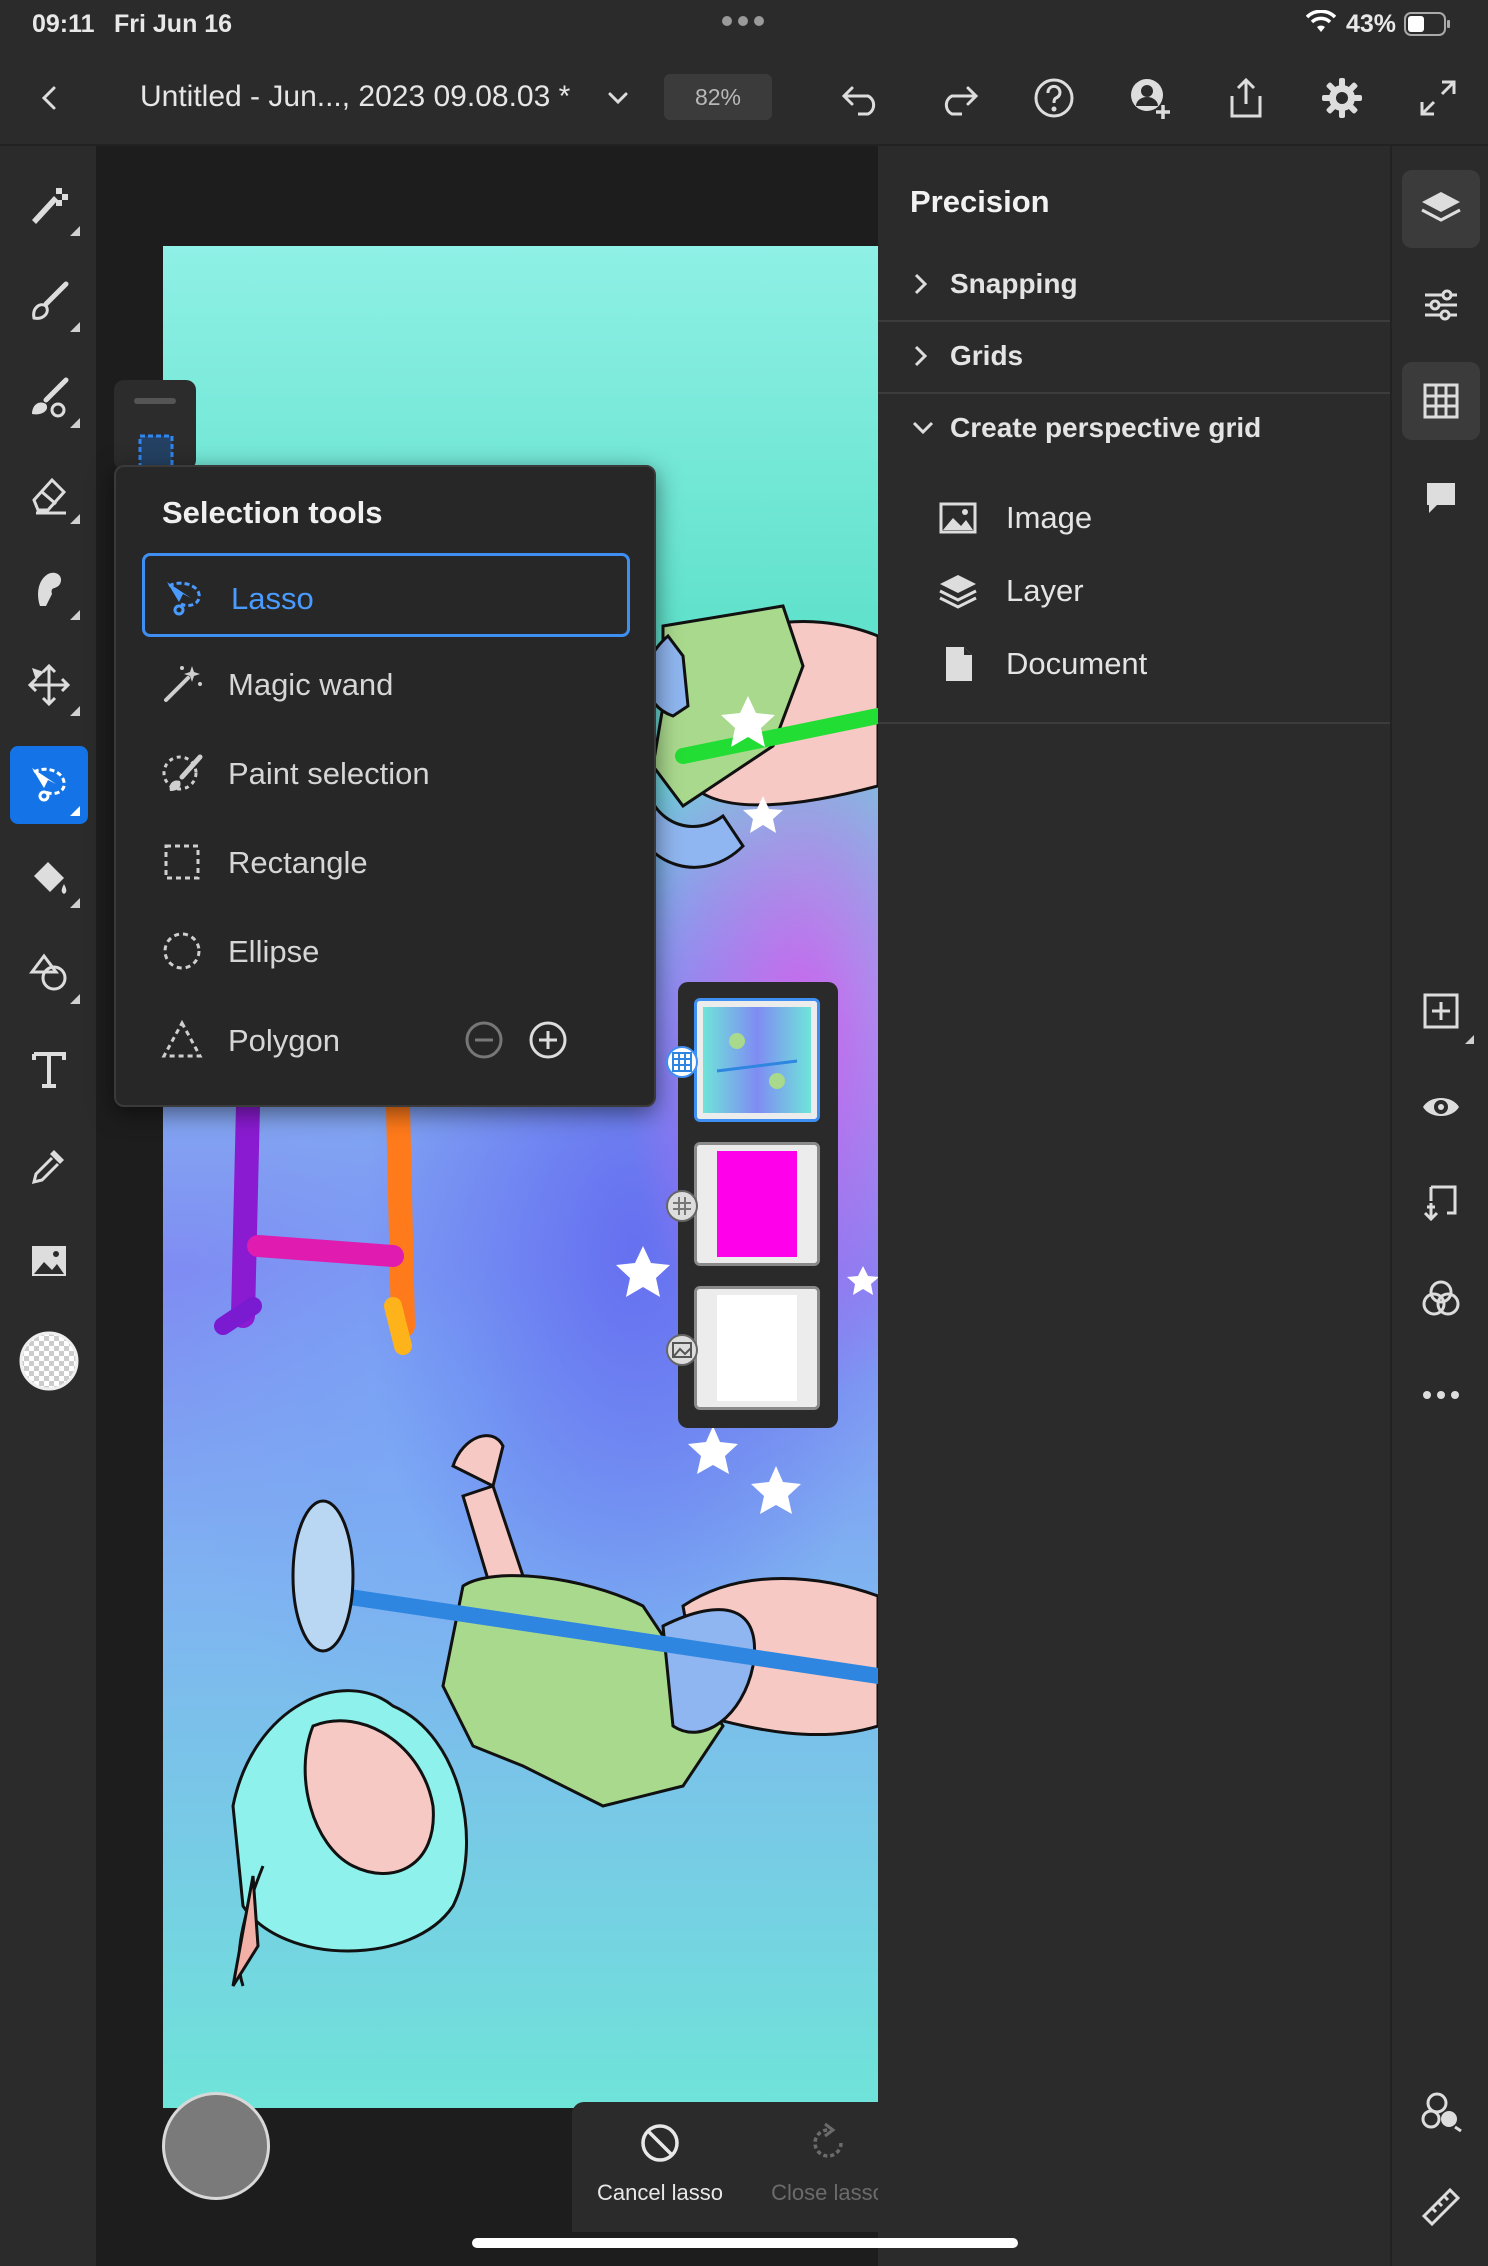  What do you see at coordinates (49, 877) in the screenshot?
I see `fill-tool` at bounding box center [49, 877].